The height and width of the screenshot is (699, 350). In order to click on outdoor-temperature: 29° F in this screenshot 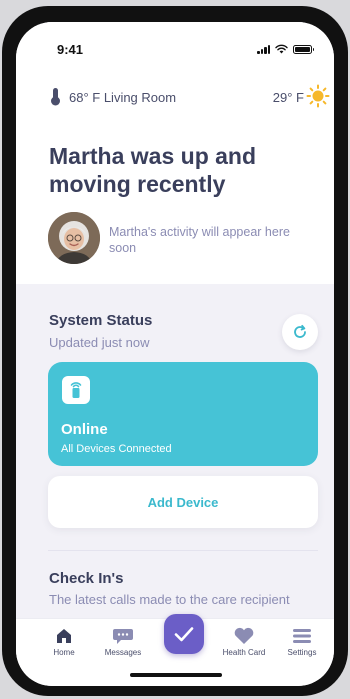, I will do `click(288, 97)`.